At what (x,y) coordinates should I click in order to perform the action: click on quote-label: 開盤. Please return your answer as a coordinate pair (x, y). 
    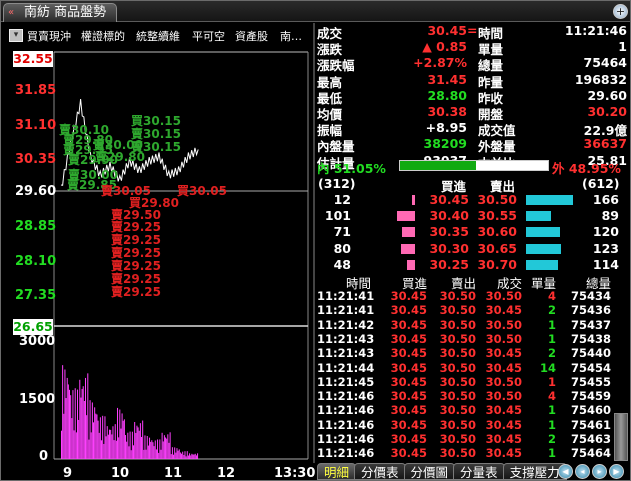
    Looking at the image, I should click on (491, 114).